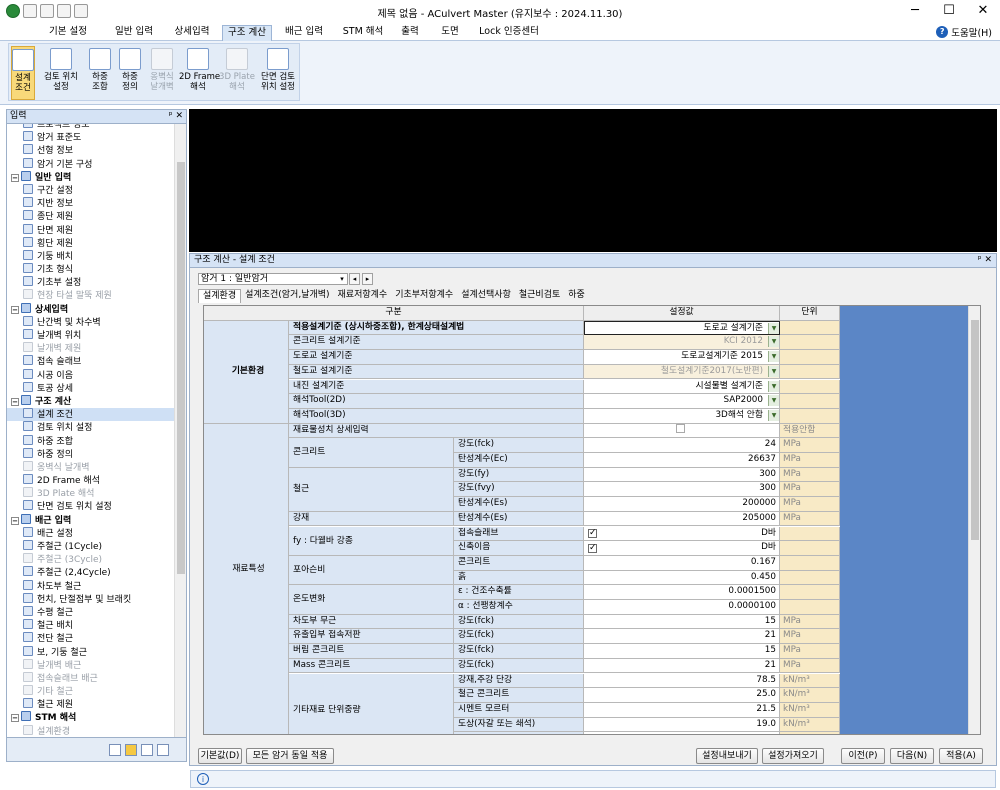 This screenshot has height=790, width=1000. What do you see at coordinates (91, 572) in the screenshot?
I see `tree-item: 주철근 (2,4Cycle)` at bounding box center [91, 572].